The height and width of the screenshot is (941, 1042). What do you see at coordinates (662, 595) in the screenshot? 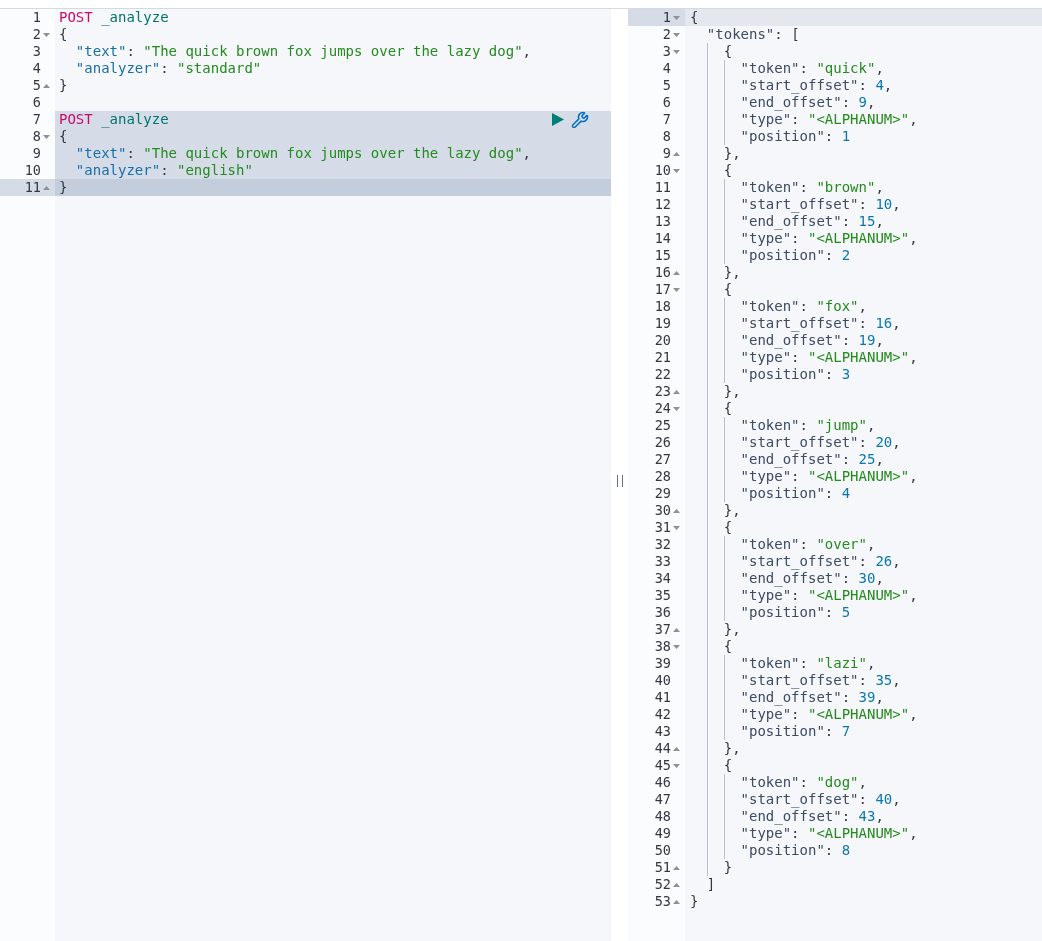
I see `line-number: 35` at bounding box center [662, 595].